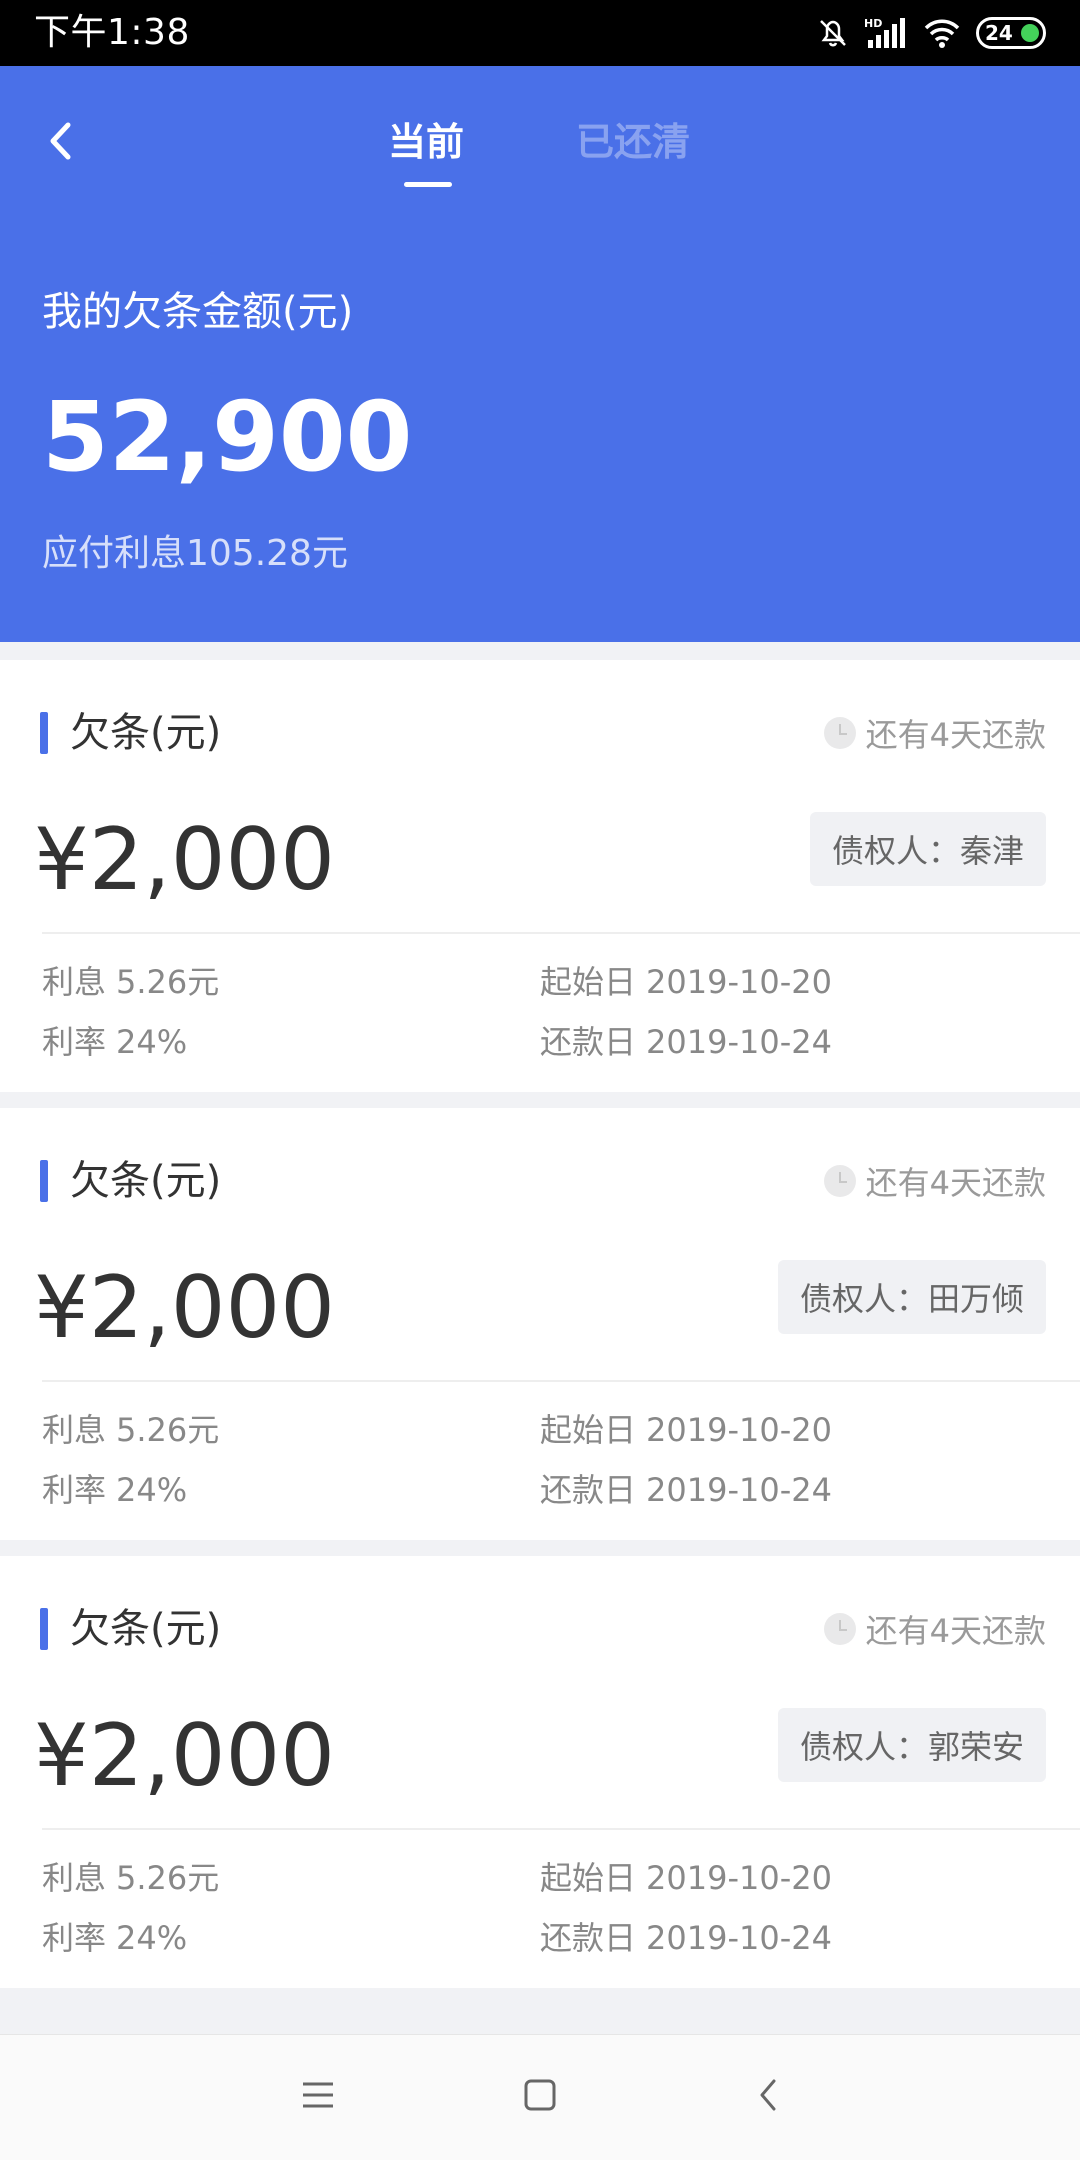  I want to click on wifi-icon, so click(942, 33).